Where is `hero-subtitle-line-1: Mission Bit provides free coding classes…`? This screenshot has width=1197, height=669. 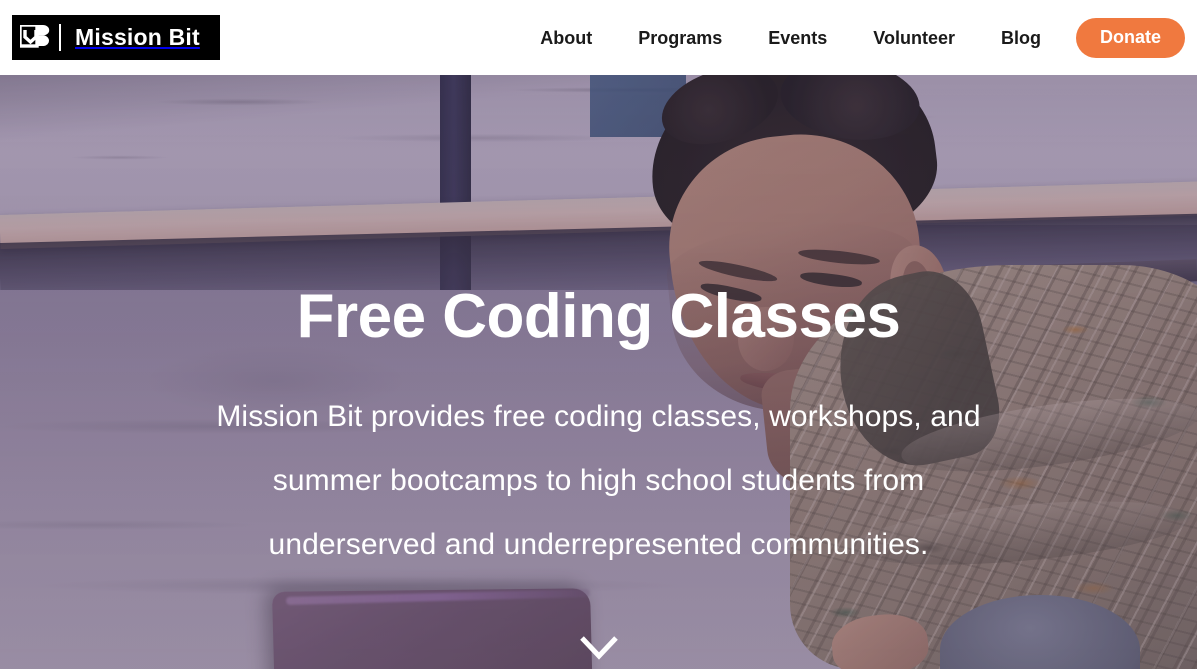 hero-subtitle-line-1: Mission Bit provides free coding classes… is located at coordinates (598, 417).